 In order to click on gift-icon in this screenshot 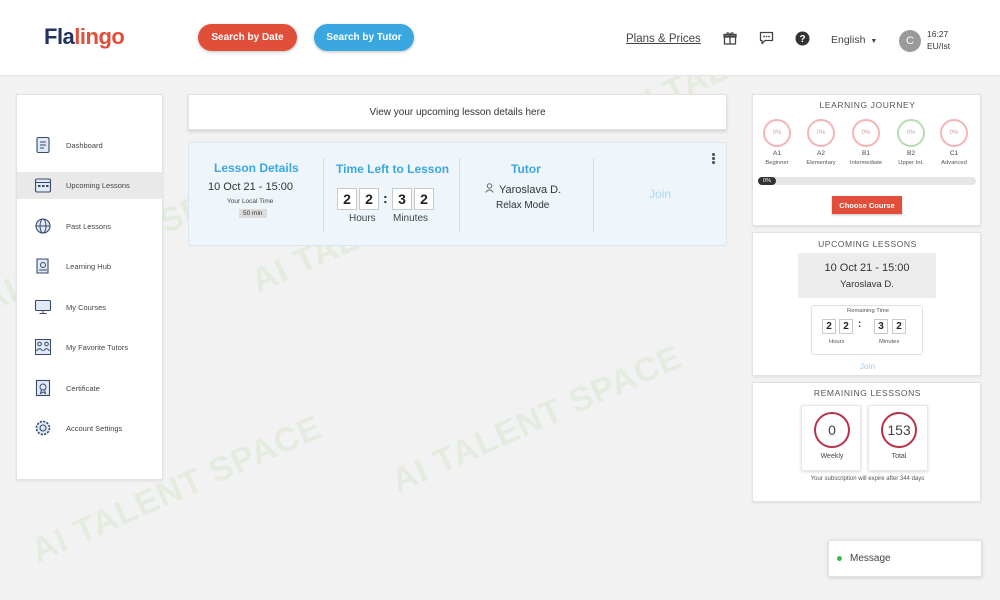, I will do `click(730, 38)`.